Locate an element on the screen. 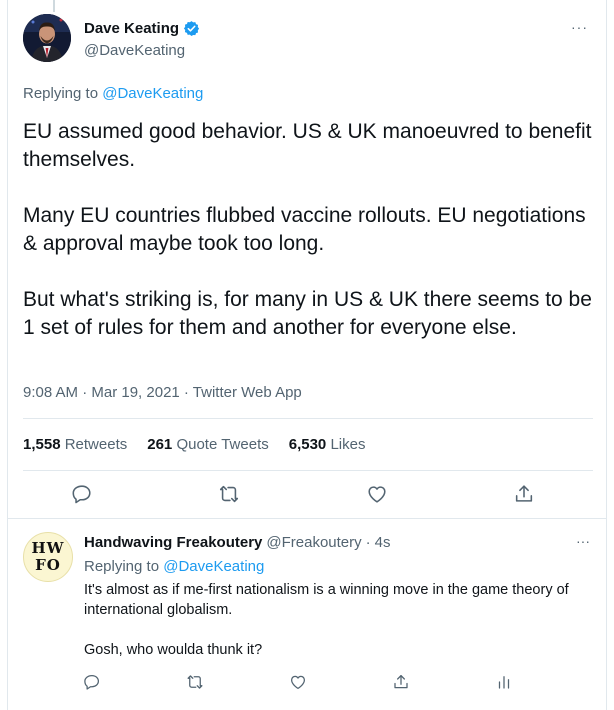 Image resolution: width=614 pixels, height=710 pixels. thread-connector-line is located at coordinates (54, 6).